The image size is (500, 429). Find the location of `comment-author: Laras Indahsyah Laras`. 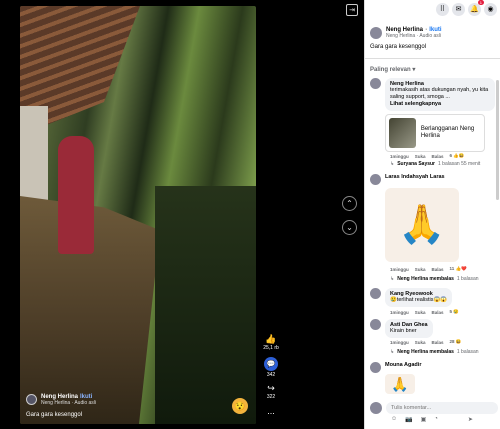

comment-author: Laras Indahsyah Laras is located at coordinates (415, 179).